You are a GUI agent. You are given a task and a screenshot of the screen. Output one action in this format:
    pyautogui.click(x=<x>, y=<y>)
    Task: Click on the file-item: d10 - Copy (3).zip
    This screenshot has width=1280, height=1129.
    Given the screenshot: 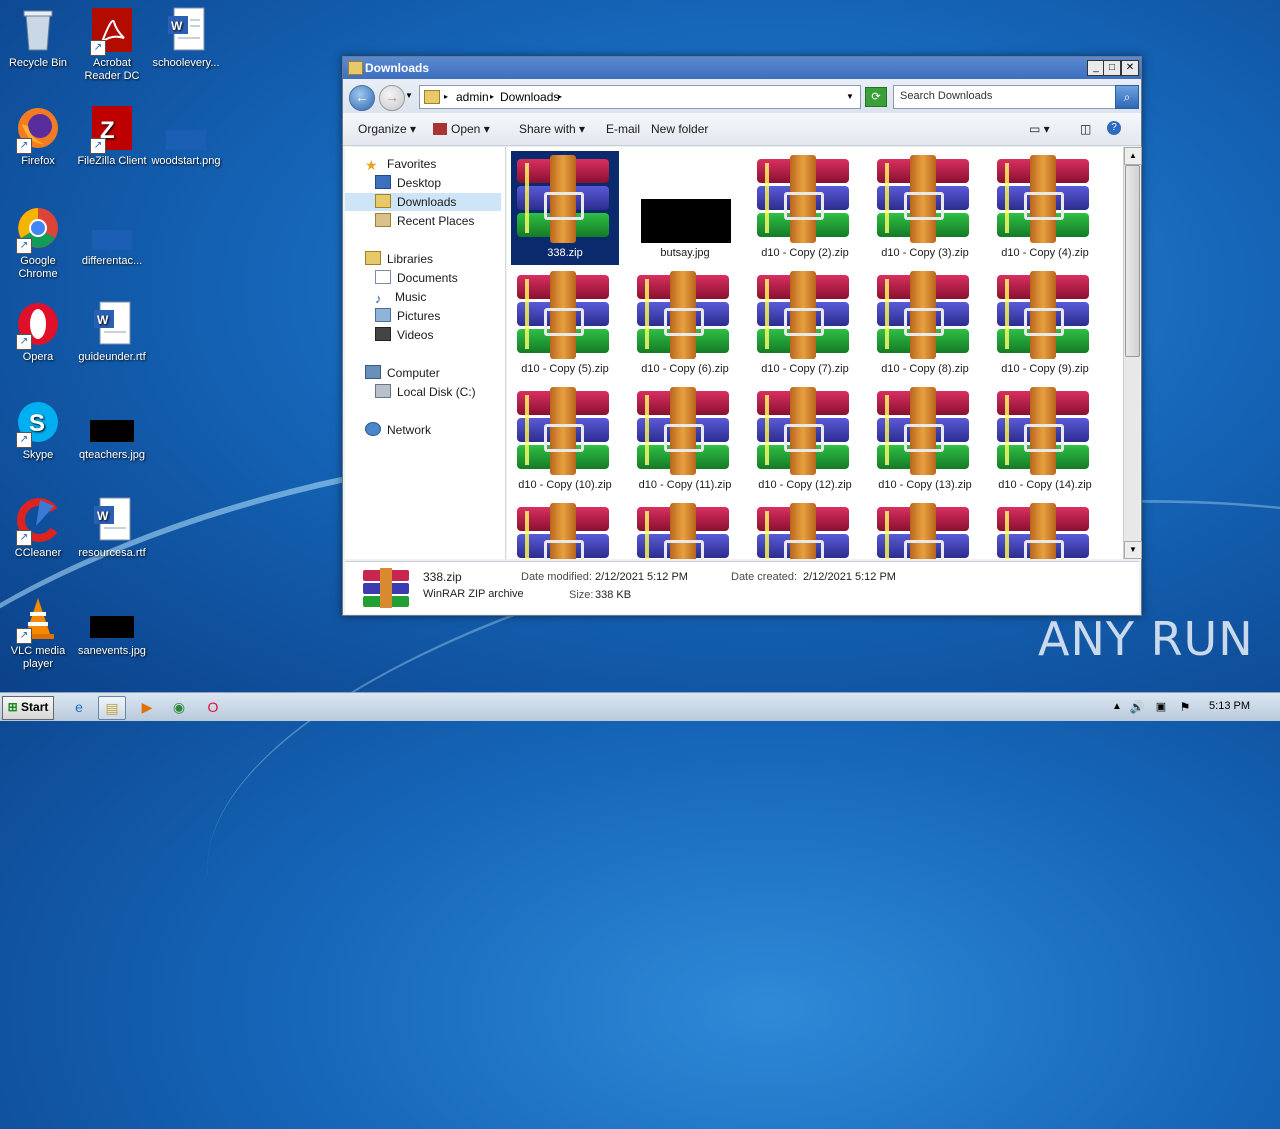 What is the action you would take?
    pyautogui.click(x=925, y=208)
    